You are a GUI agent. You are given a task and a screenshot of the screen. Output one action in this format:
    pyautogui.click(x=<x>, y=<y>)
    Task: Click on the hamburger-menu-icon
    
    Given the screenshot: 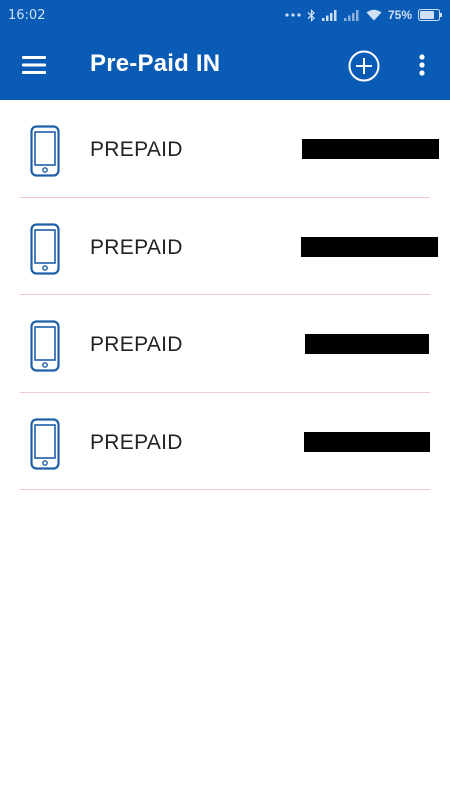 What is the action you would take?
    pyautogui.click(x=34, y=65)
    